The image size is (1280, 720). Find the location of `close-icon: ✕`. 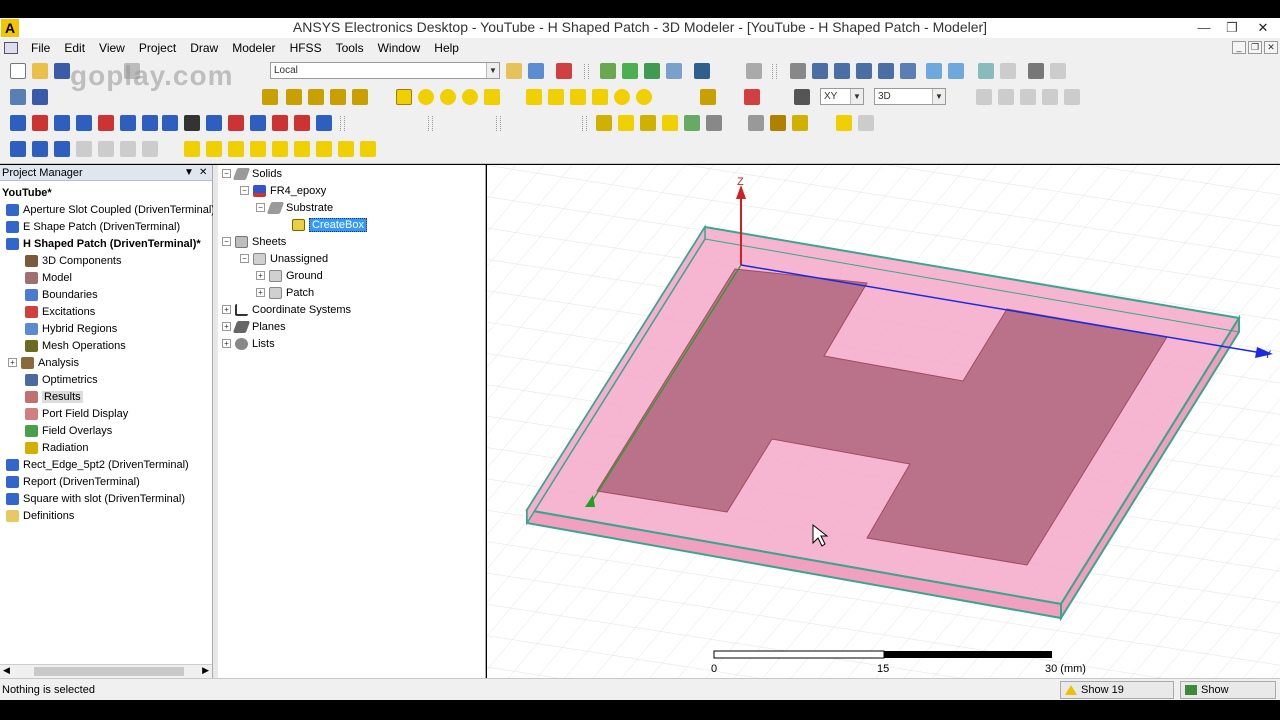

close-icon: ✕ is located at coordinates (203, 173).